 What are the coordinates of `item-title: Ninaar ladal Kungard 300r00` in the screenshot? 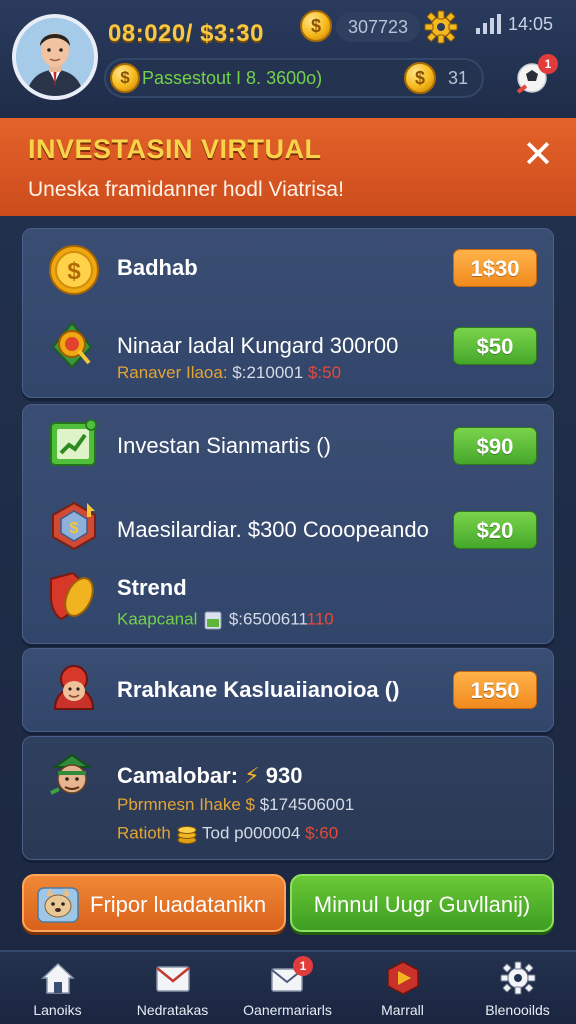 It's located at (258, 345).